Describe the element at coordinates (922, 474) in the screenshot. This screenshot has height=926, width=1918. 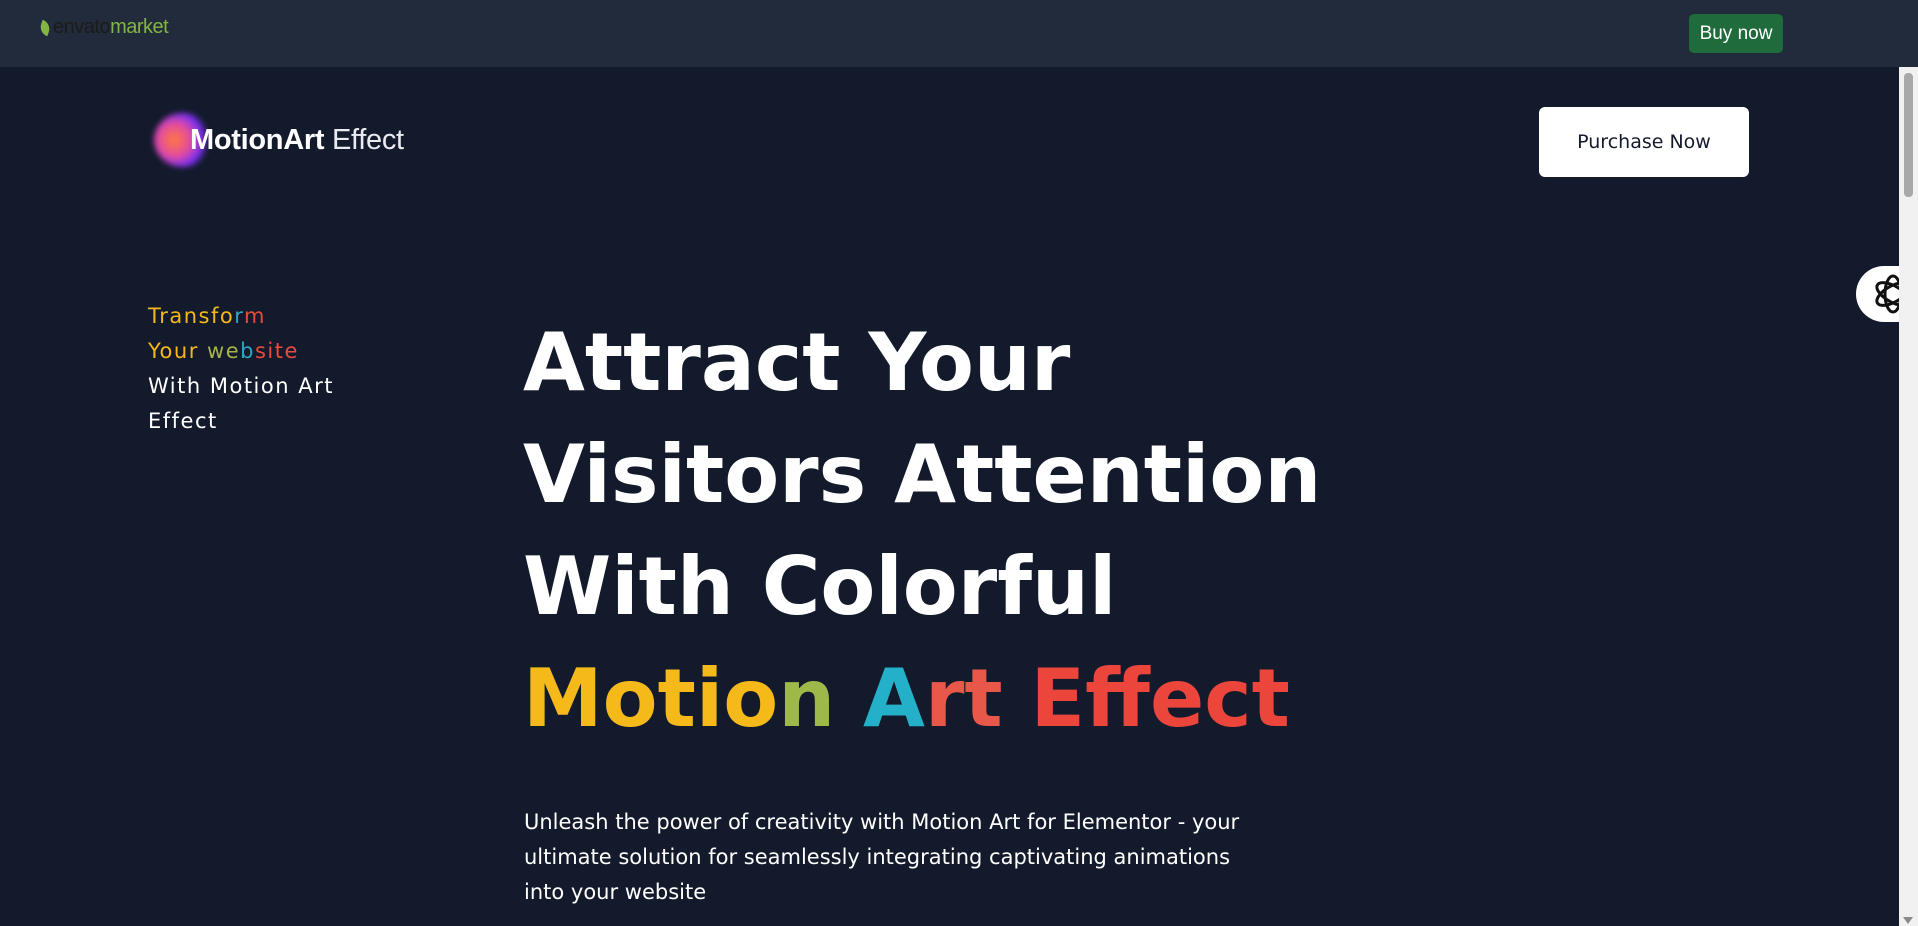
I see `headline-line-2: Visitors Attention` at that location.